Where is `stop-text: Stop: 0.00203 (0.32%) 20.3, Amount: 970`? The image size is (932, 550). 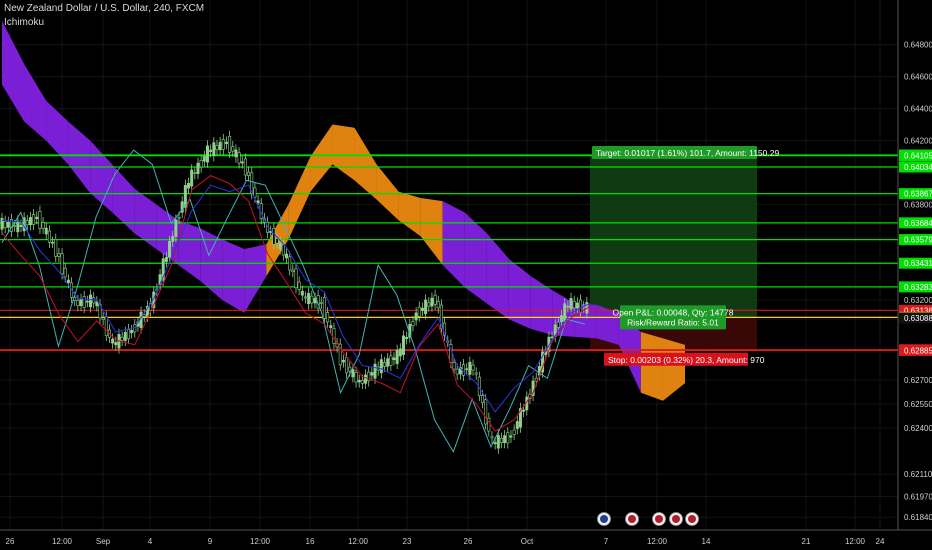
stop-text: Stop: 0.00203 (0.32%) 20.3, Amount: 970 is located at coordinates (686, 360).